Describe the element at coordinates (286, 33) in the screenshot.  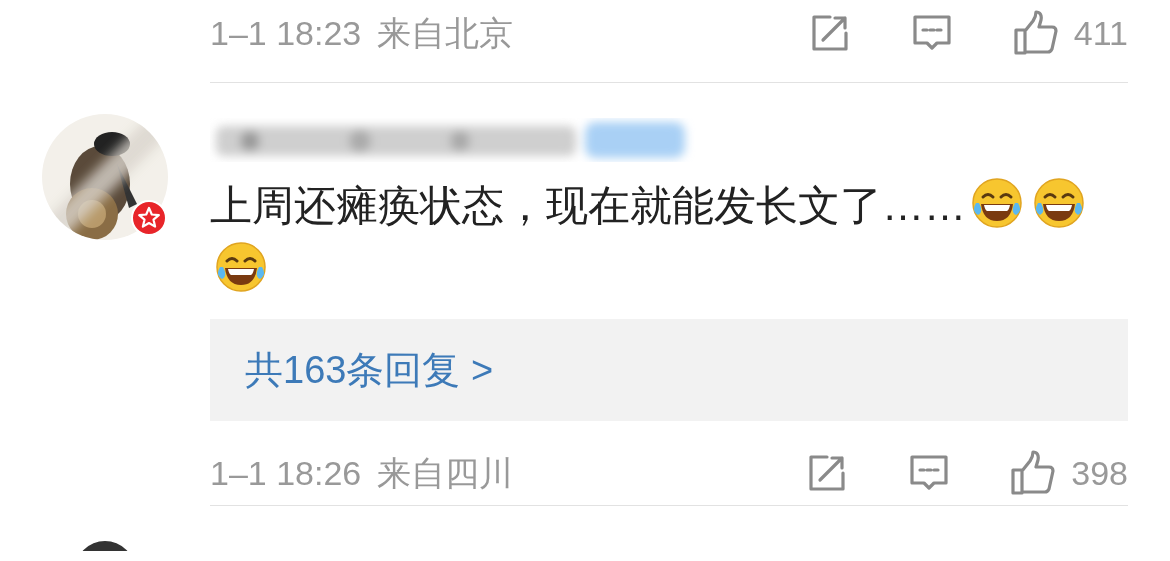
I see `timestamp: 1–1 18:23` at that location.